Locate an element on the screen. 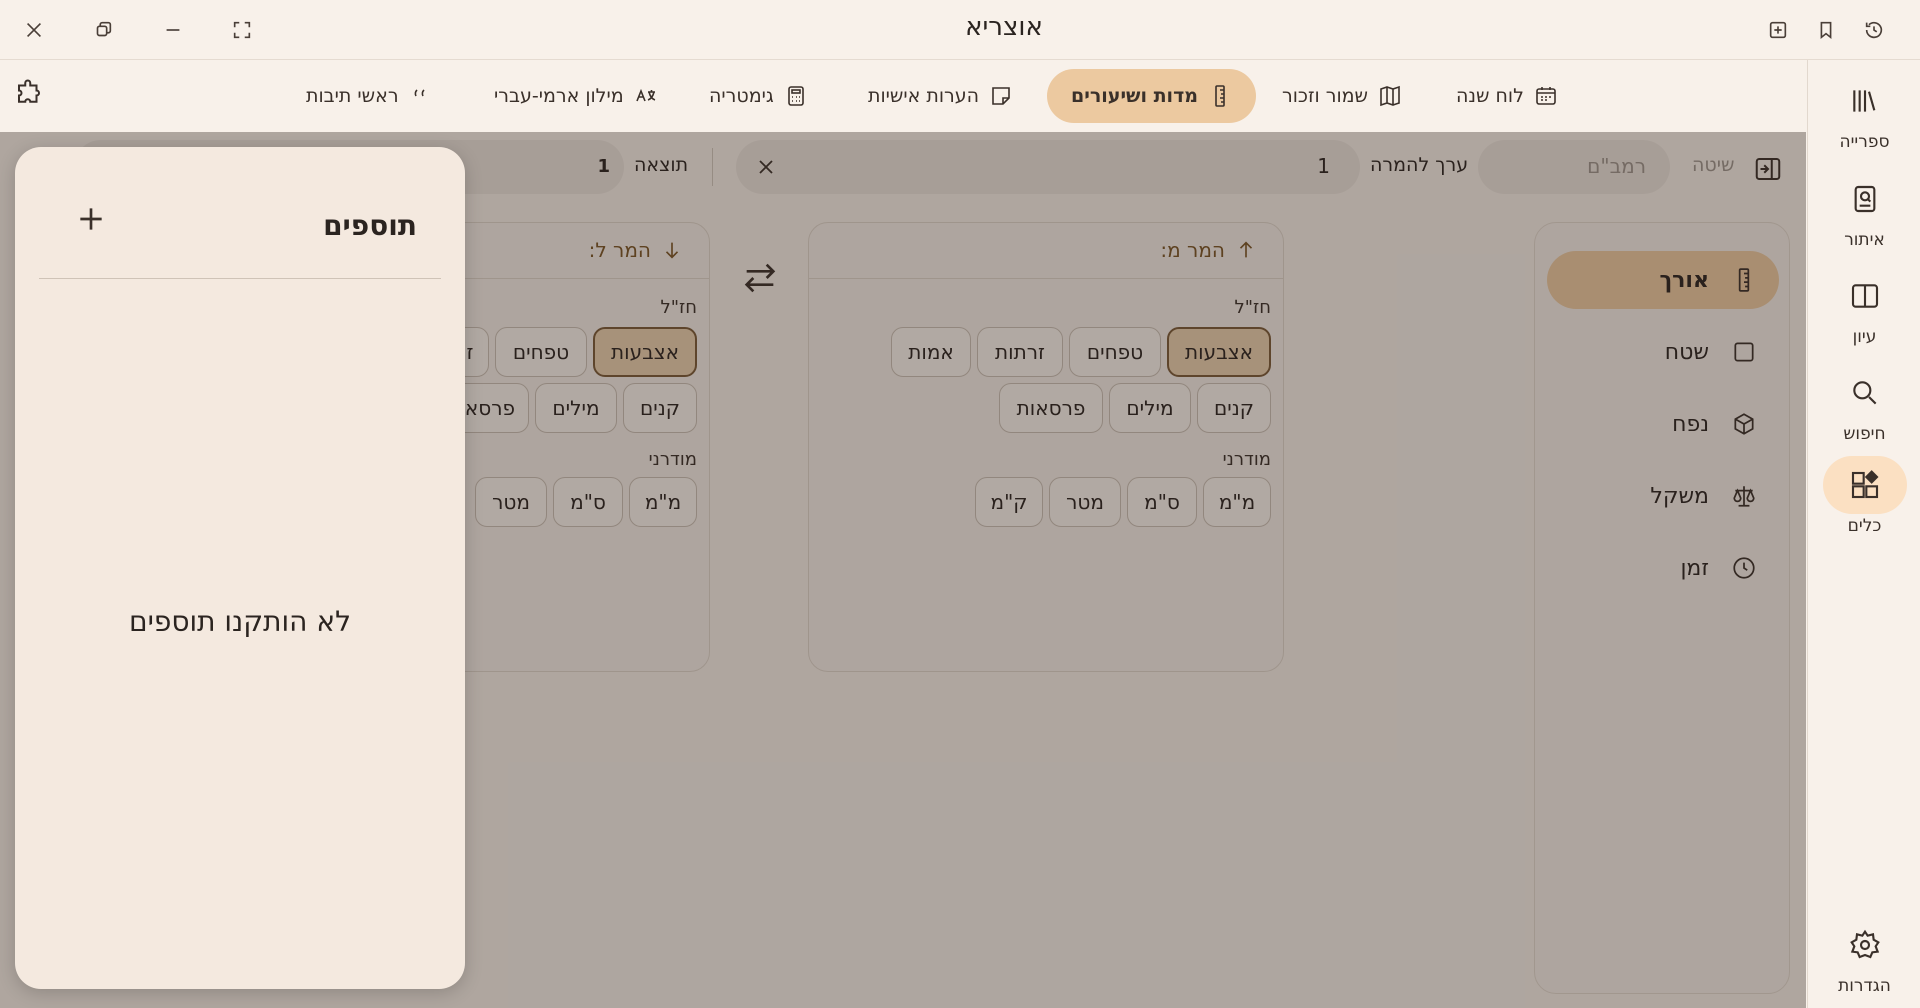 This screenshot has width=1920, height=1008. calendar-grid-icon is located at coordinates (1546, 96).